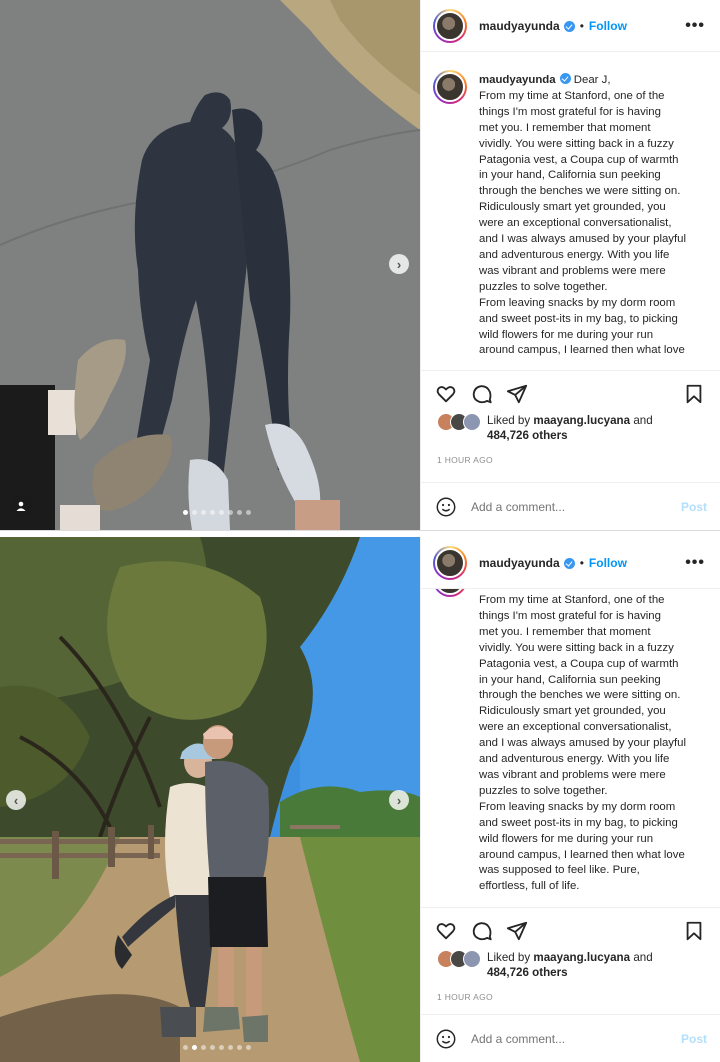 The image size is (720, 1062). I want to click on user-tag-icon, so click(21, 506).